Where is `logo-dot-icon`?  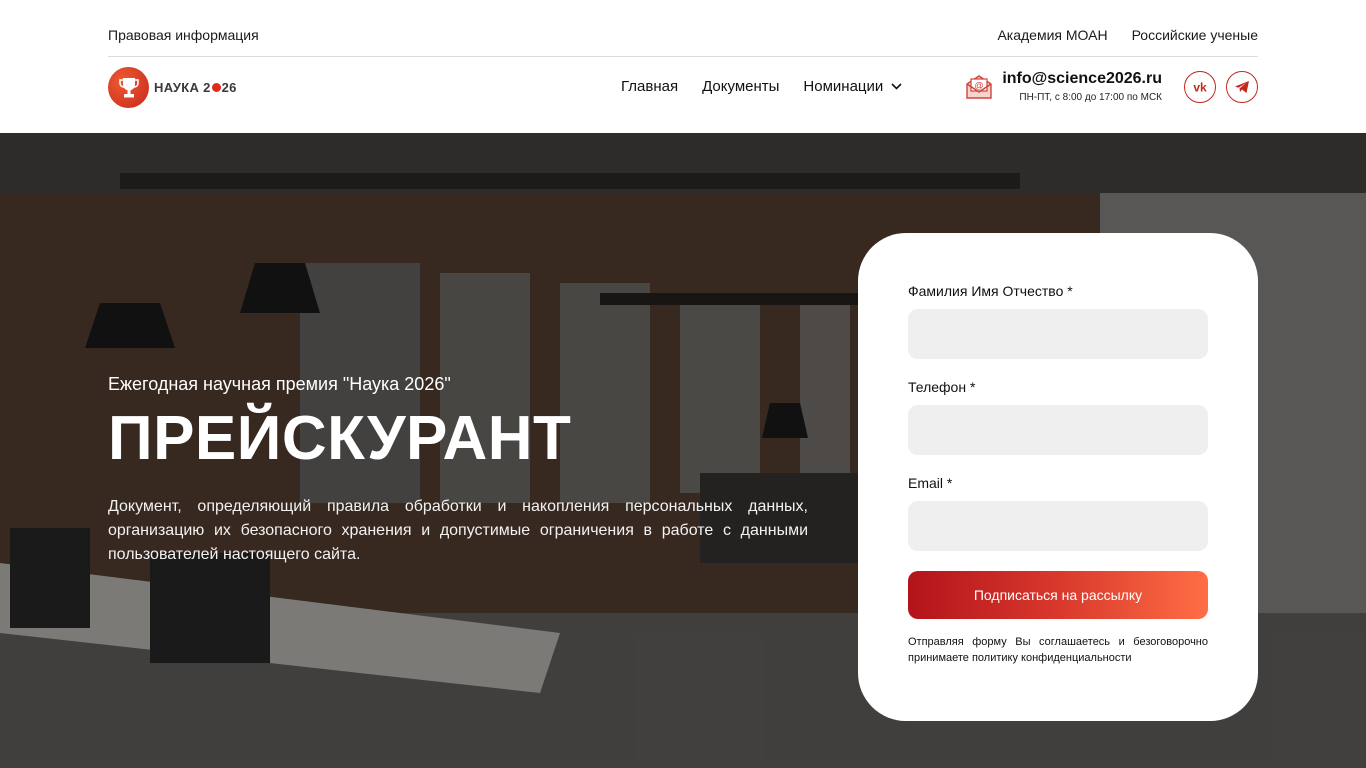
logo-dot-icon is located at coordinates (216, 87).